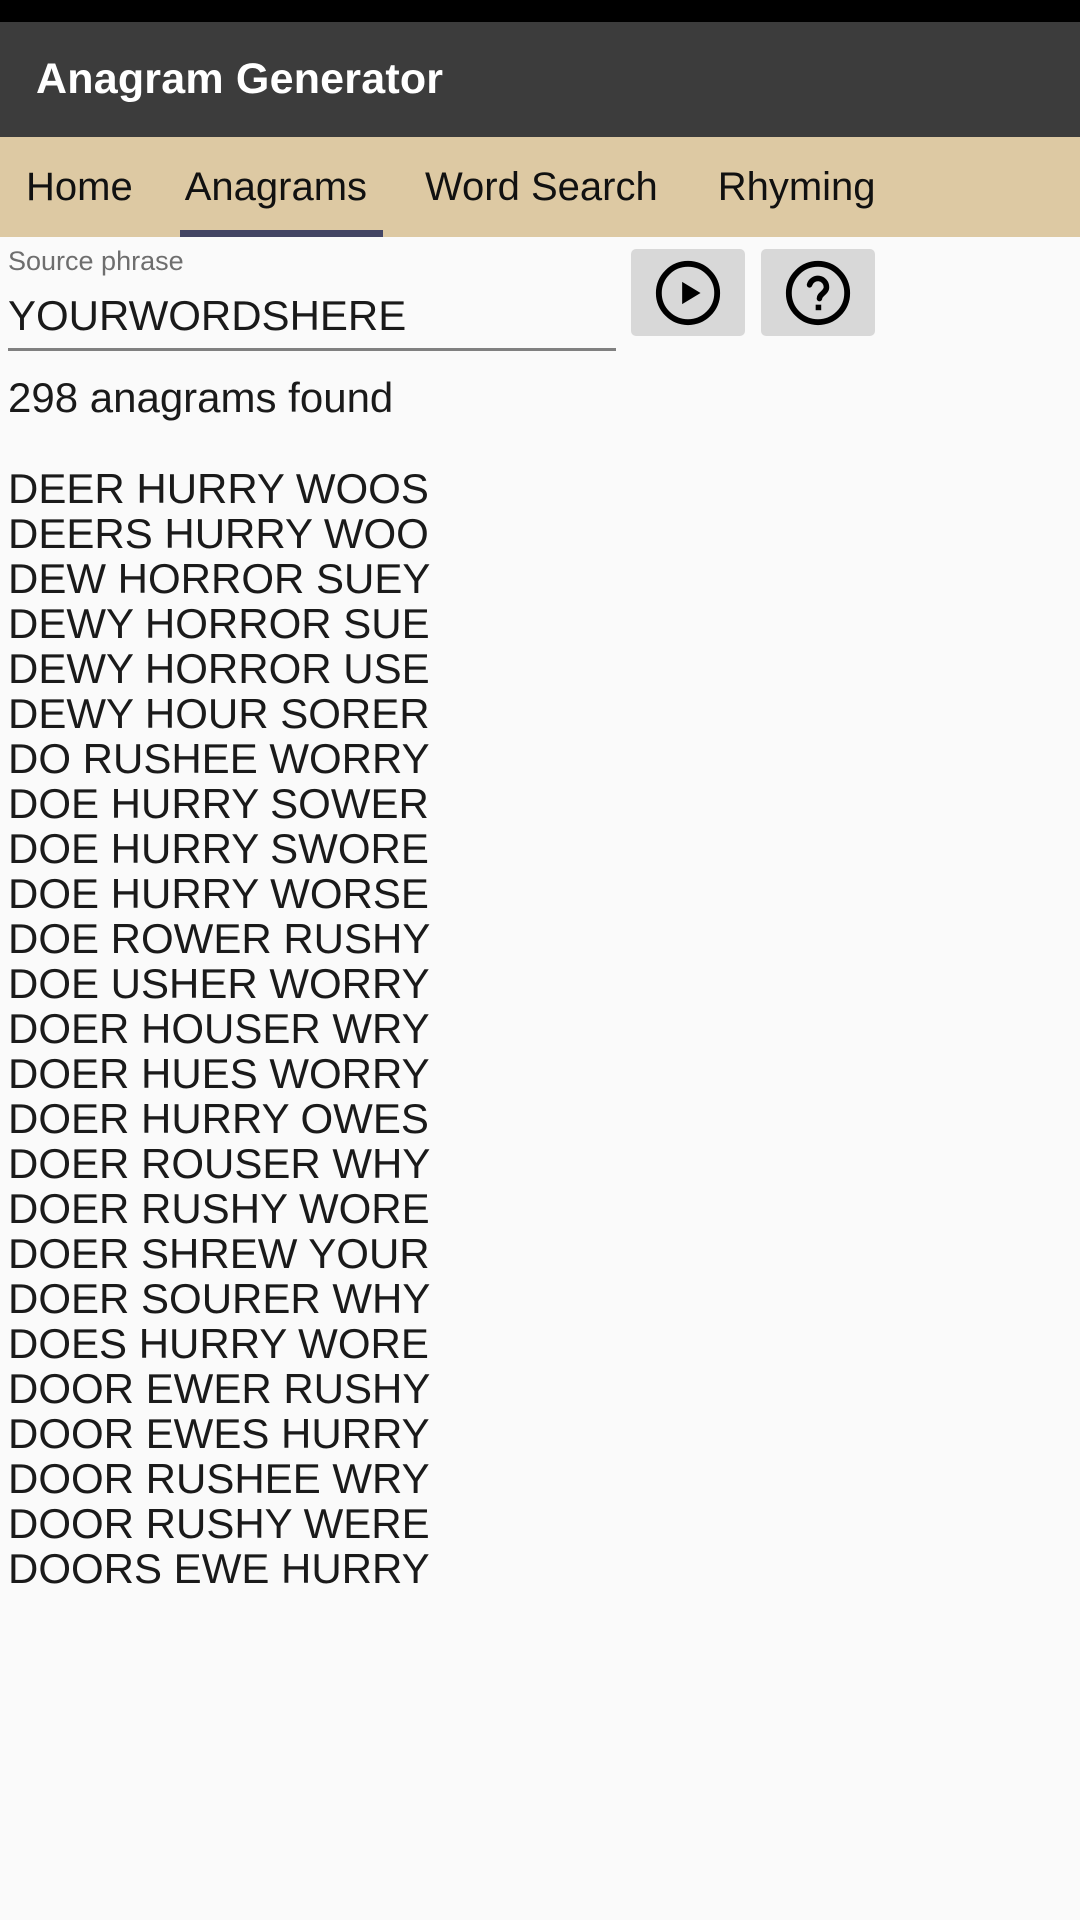 Image resolution: width=1080 pixels, height=1920 pixels. I want to click on run-button, so click(688, 292).